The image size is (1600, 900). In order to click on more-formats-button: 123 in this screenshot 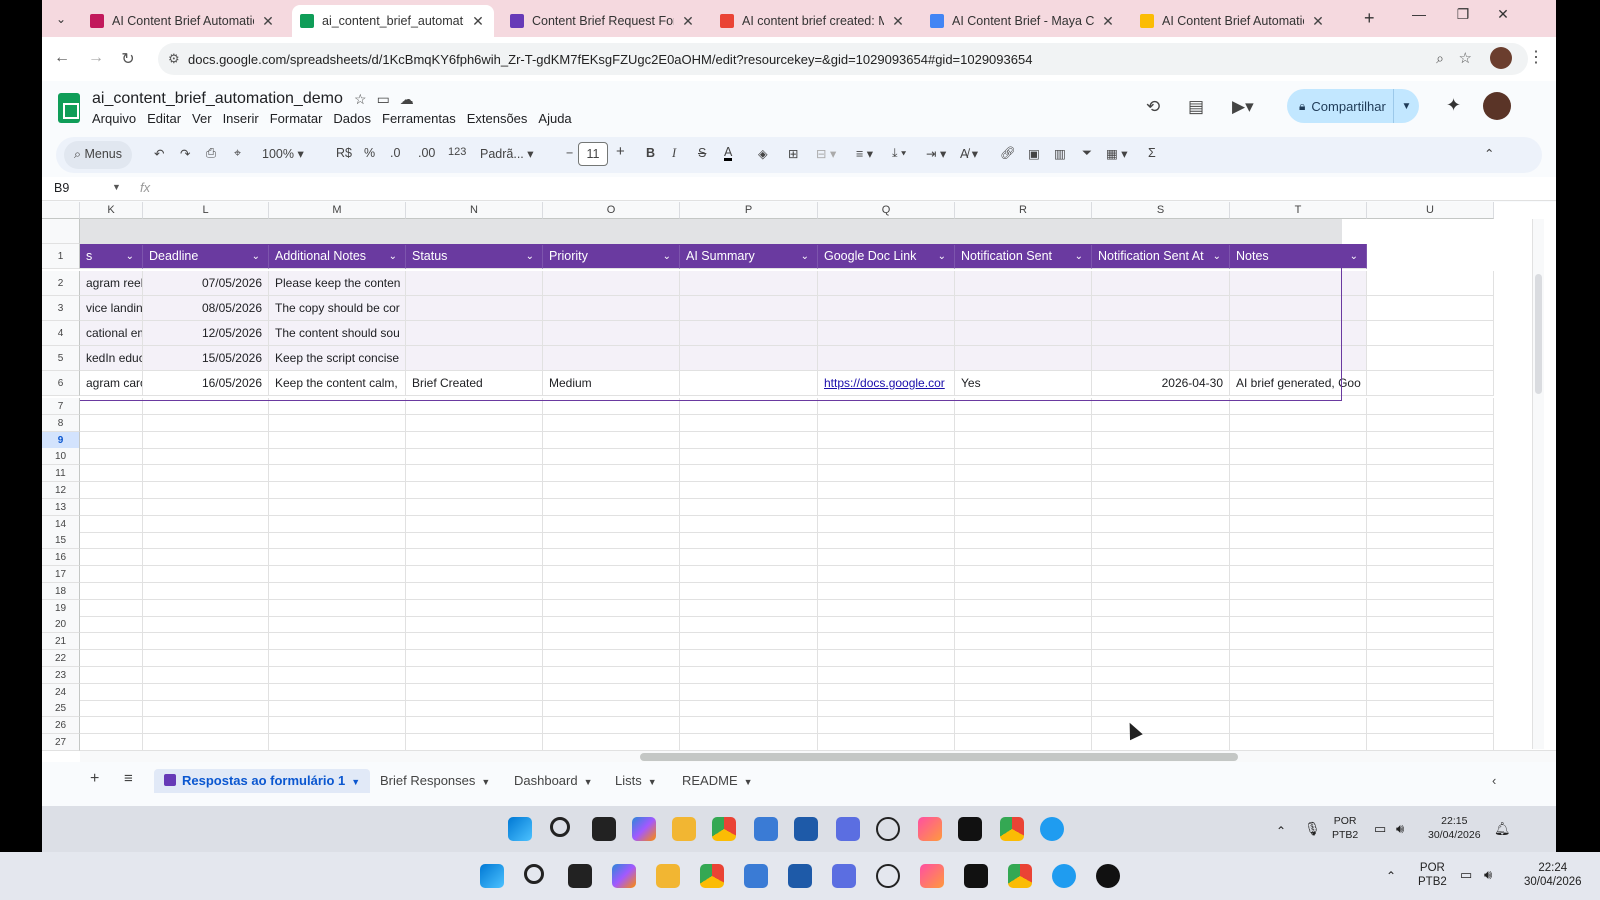, I will do `click(457, 152)`.